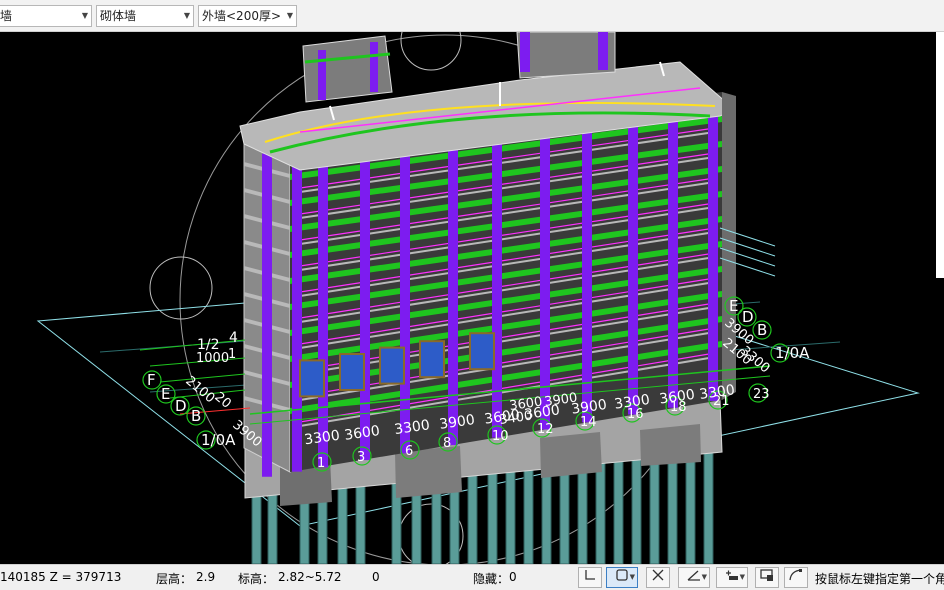  I want to click on grid-number-label: 6, so click(409, 451).